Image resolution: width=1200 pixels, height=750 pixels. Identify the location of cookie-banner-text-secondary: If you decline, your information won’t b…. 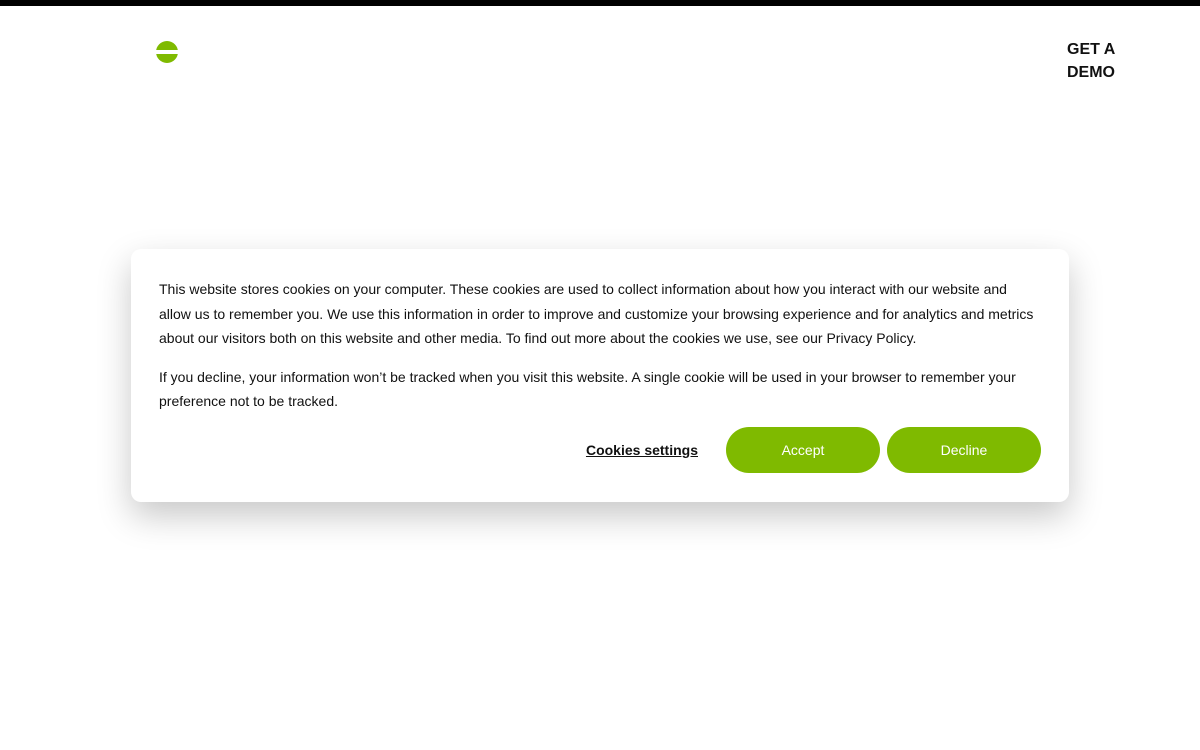
(587, 389).